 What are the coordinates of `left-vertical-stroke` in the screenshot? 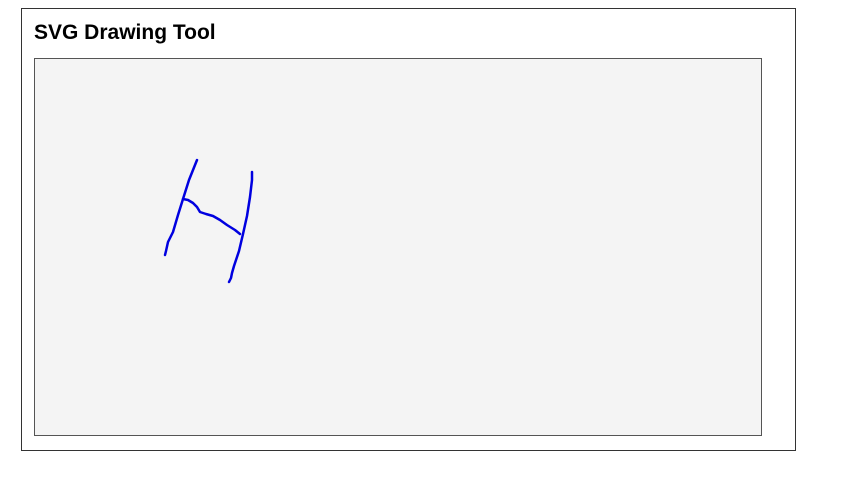 It's located at (181, 207).